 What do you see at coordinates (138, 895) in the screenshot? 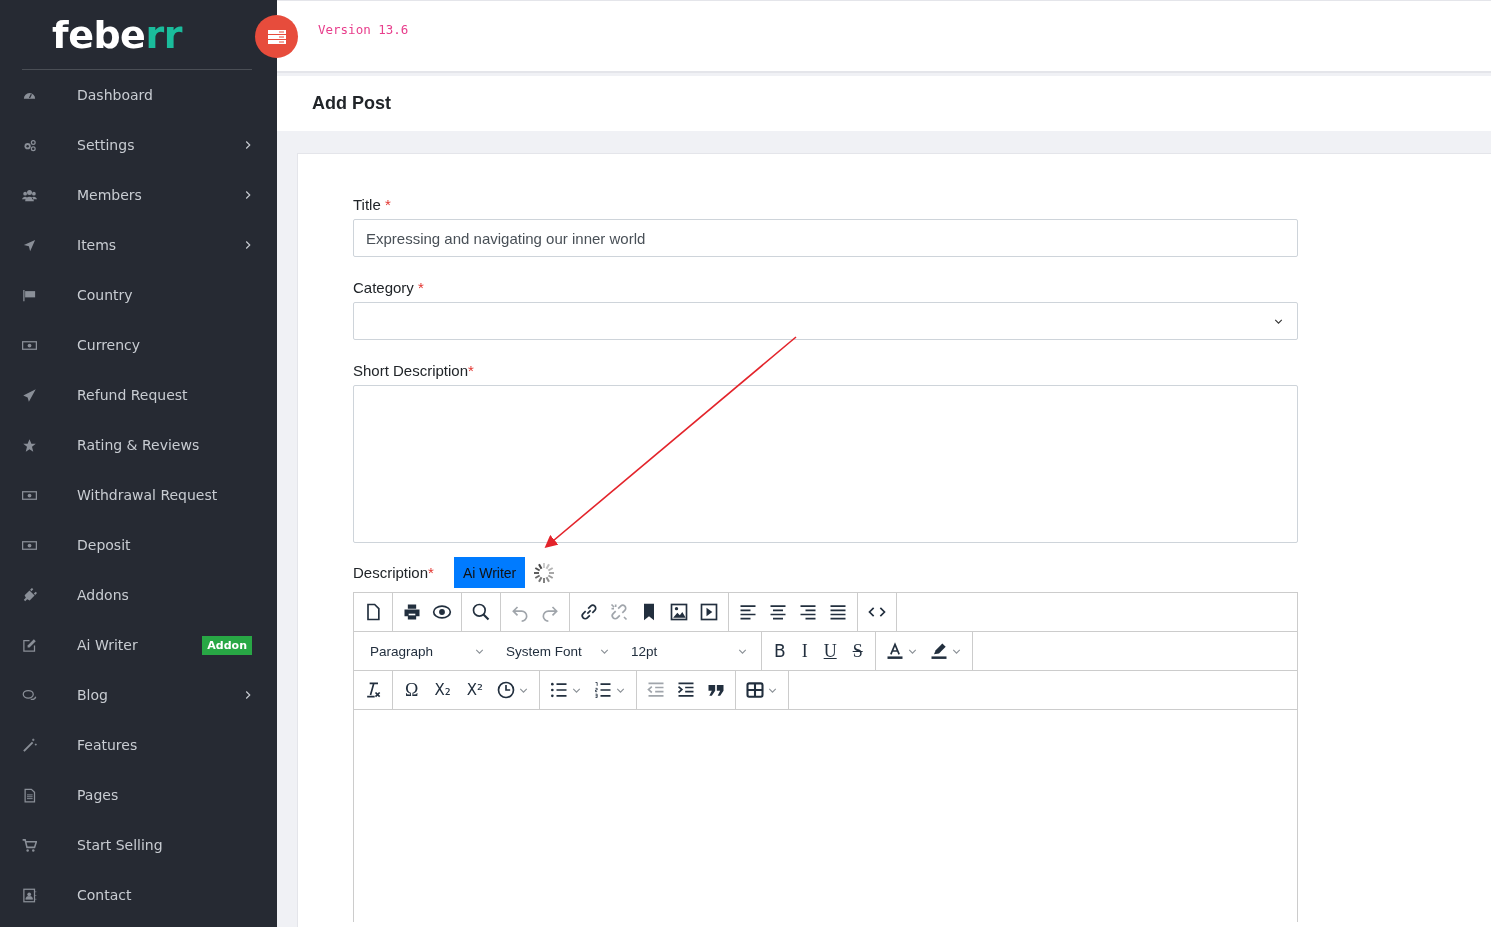
I see `sidebar-item: Contact` at bounding box center [138, 895].